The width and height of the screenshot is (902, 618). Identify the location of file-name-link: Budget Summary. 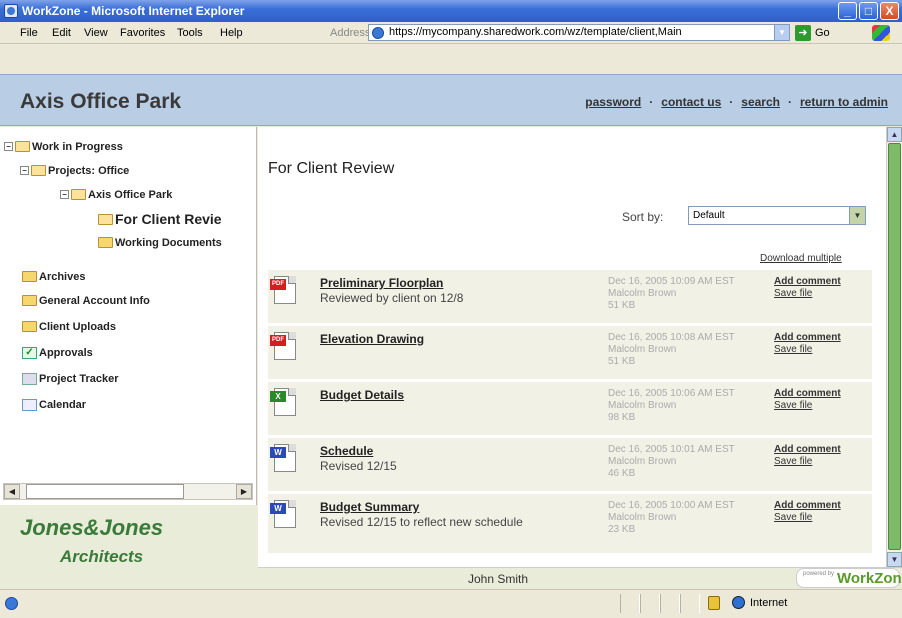
(369, 507).